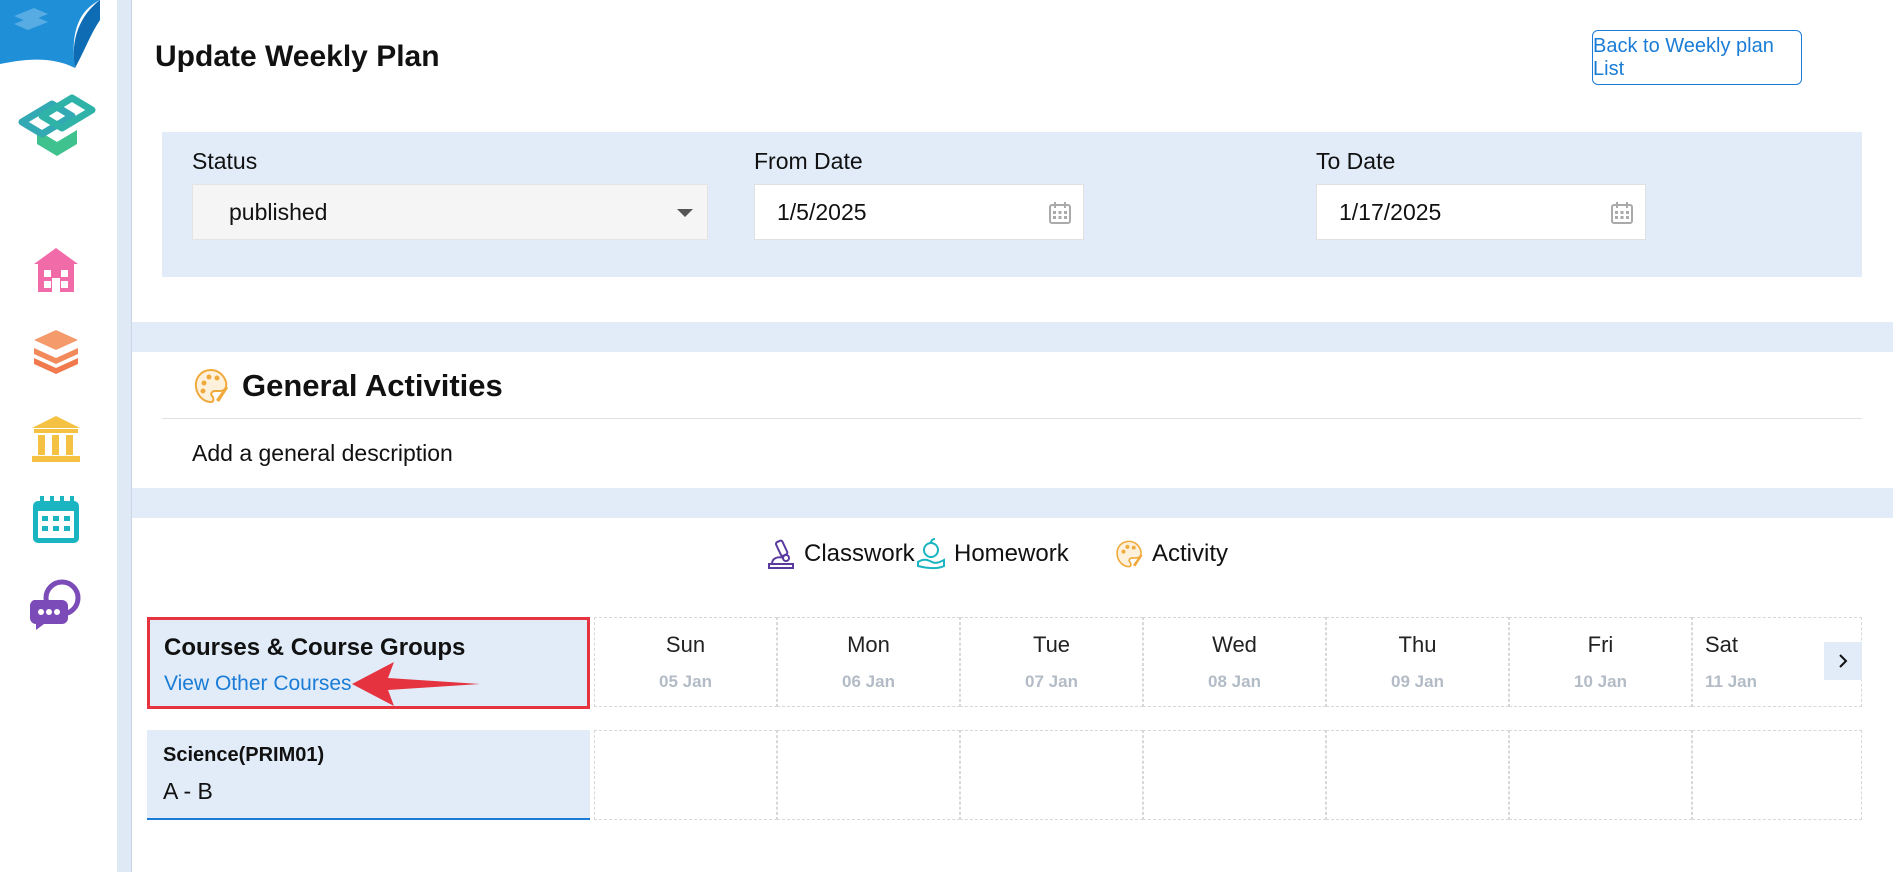 The image size is (1893, 872). What do you see at coordinates (450, 212) in the screenshot?
I see `status-select: published` at bounding box center [450, 212].